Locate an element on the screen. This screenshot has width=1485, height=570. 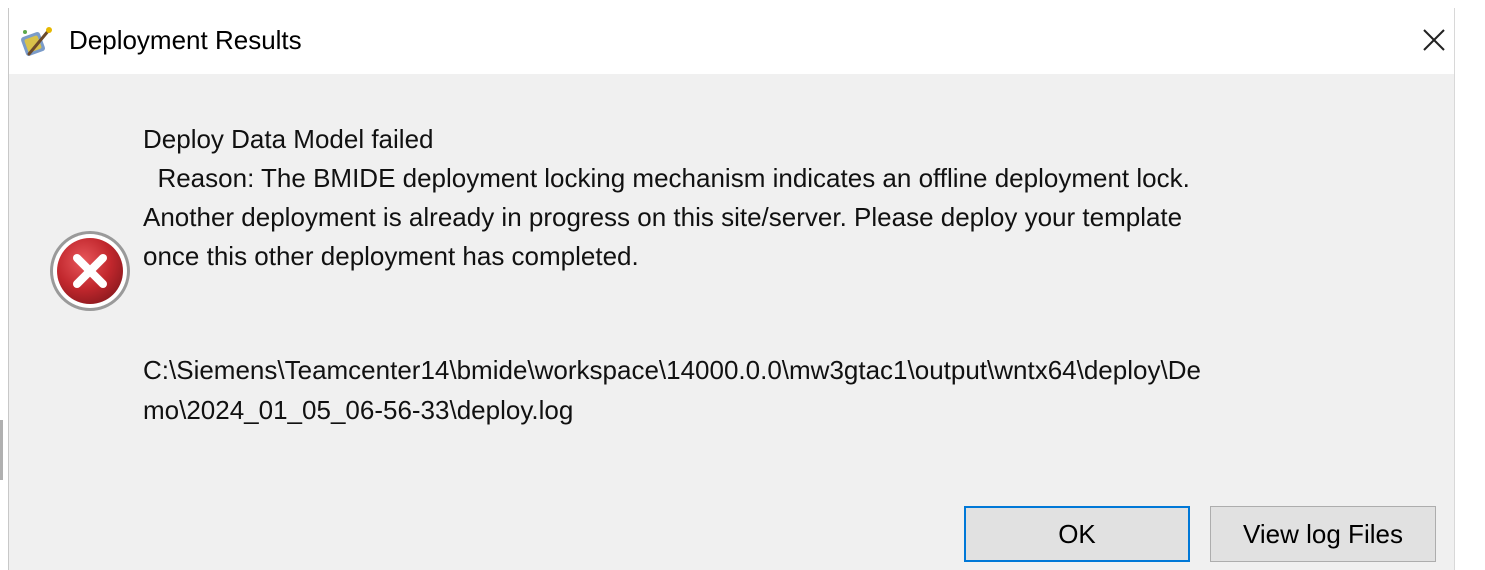
log-path-line: mo\2024_01_05_06-56-33\deploy.log is located at coordinates (358, 410).